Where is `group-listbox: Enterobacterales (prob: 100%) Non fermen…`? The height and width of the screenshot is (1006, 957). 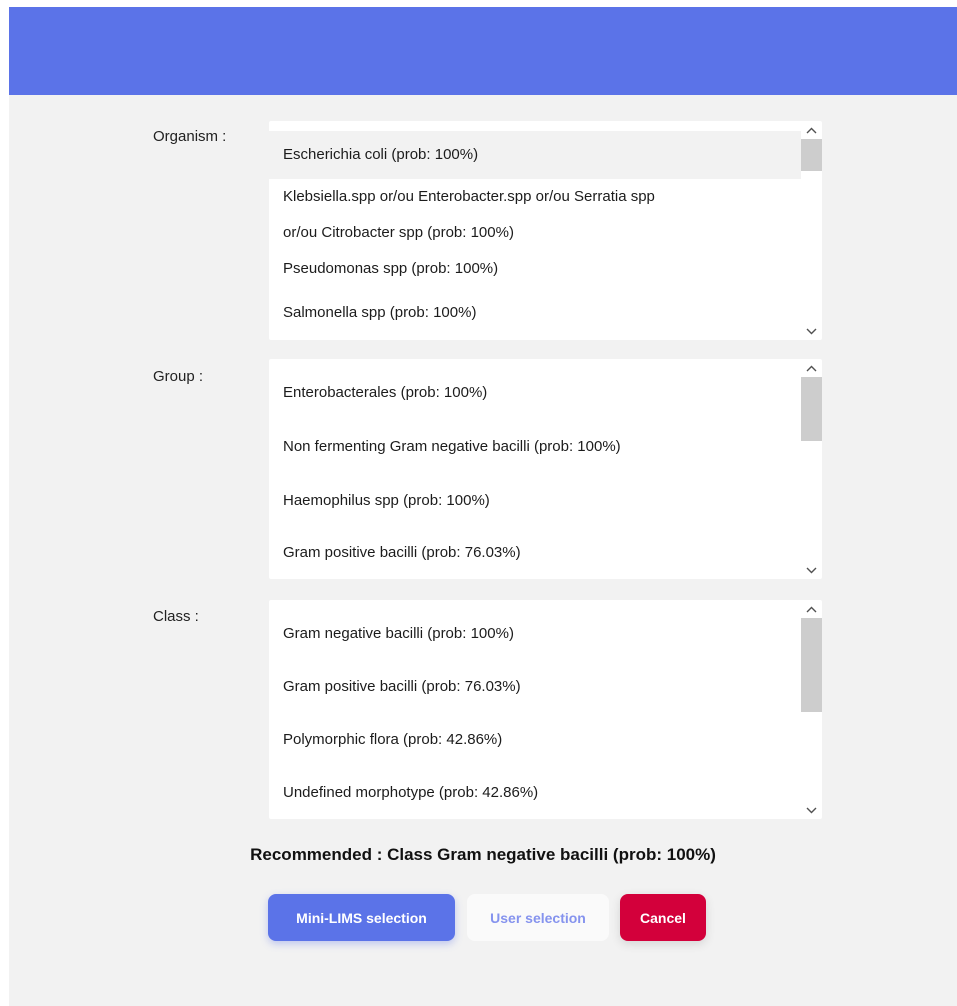 group-listbox: Enterobacterales (prob: 100%) Non fermen… is located at coordinates (545, 469).